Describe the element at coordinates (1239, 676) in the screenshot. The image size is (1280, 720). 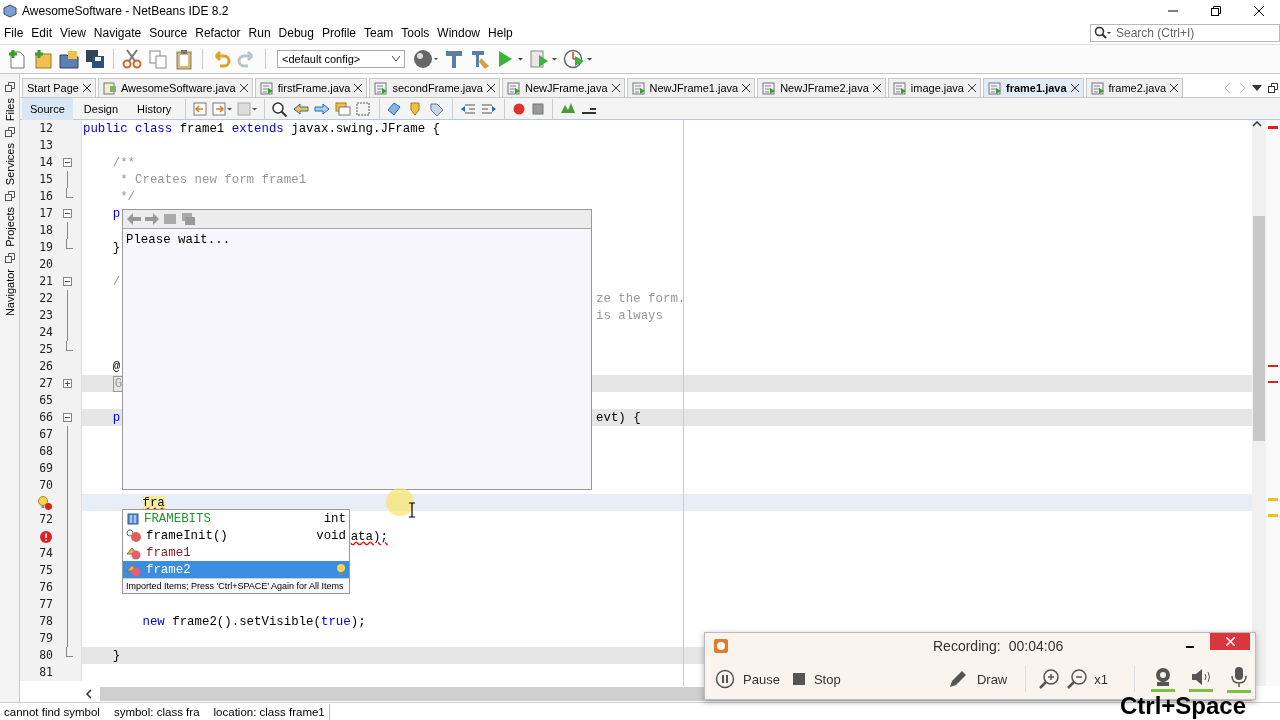
I see `microphone-icon` at that location.